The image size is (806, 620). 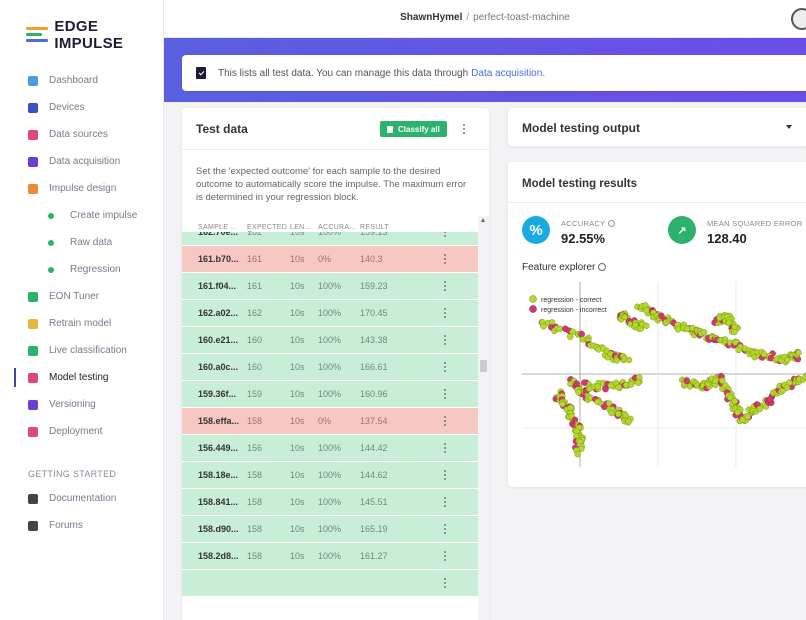 What do you see at coordinates (297, 340) in the screenshot?
I see `cell-length: 10s` at bounding box center [297, 340].